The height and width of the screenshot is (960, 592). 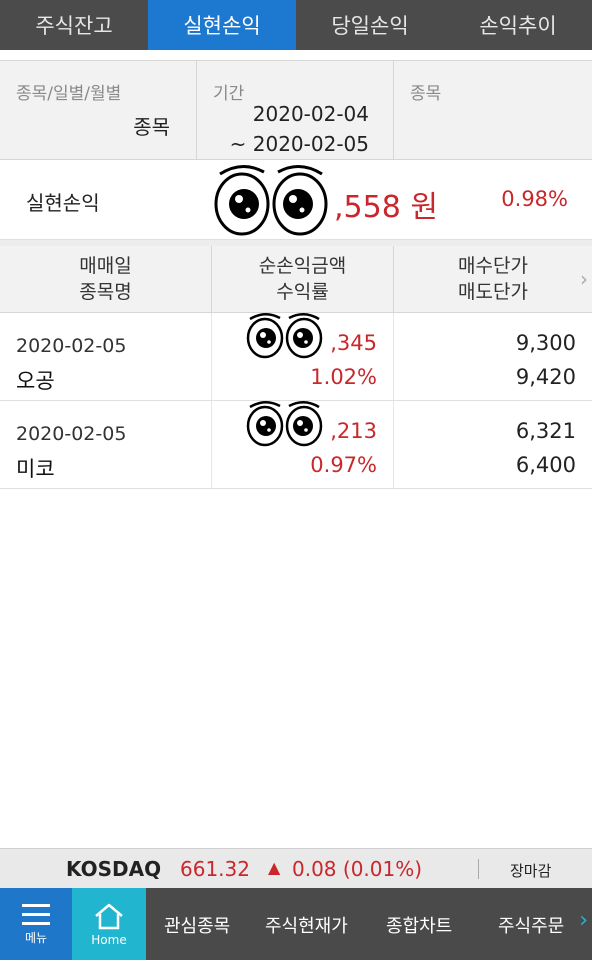 I want to click on bottom-nav: 메뉴 Home 관심종목 주식현재가 종합차트 주식주문 ›, so click(x=296, y=924).